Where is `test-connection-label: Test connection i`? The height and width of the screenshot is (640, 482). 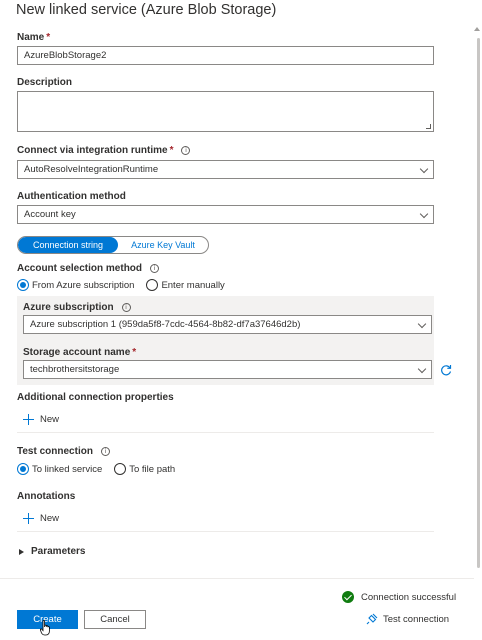
test-connection-label: Test connection i is located at coordinates (63, 451).